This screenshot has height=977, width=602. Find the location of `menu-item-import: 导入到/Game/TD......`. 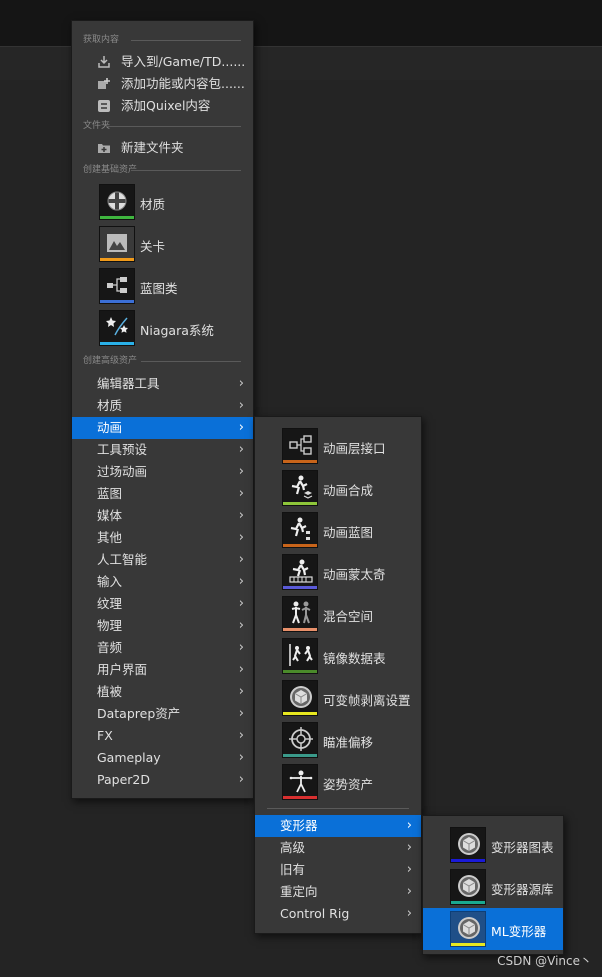

menu-item-import: 导入到/Game/TD...... is located at coordinates (162, 62).